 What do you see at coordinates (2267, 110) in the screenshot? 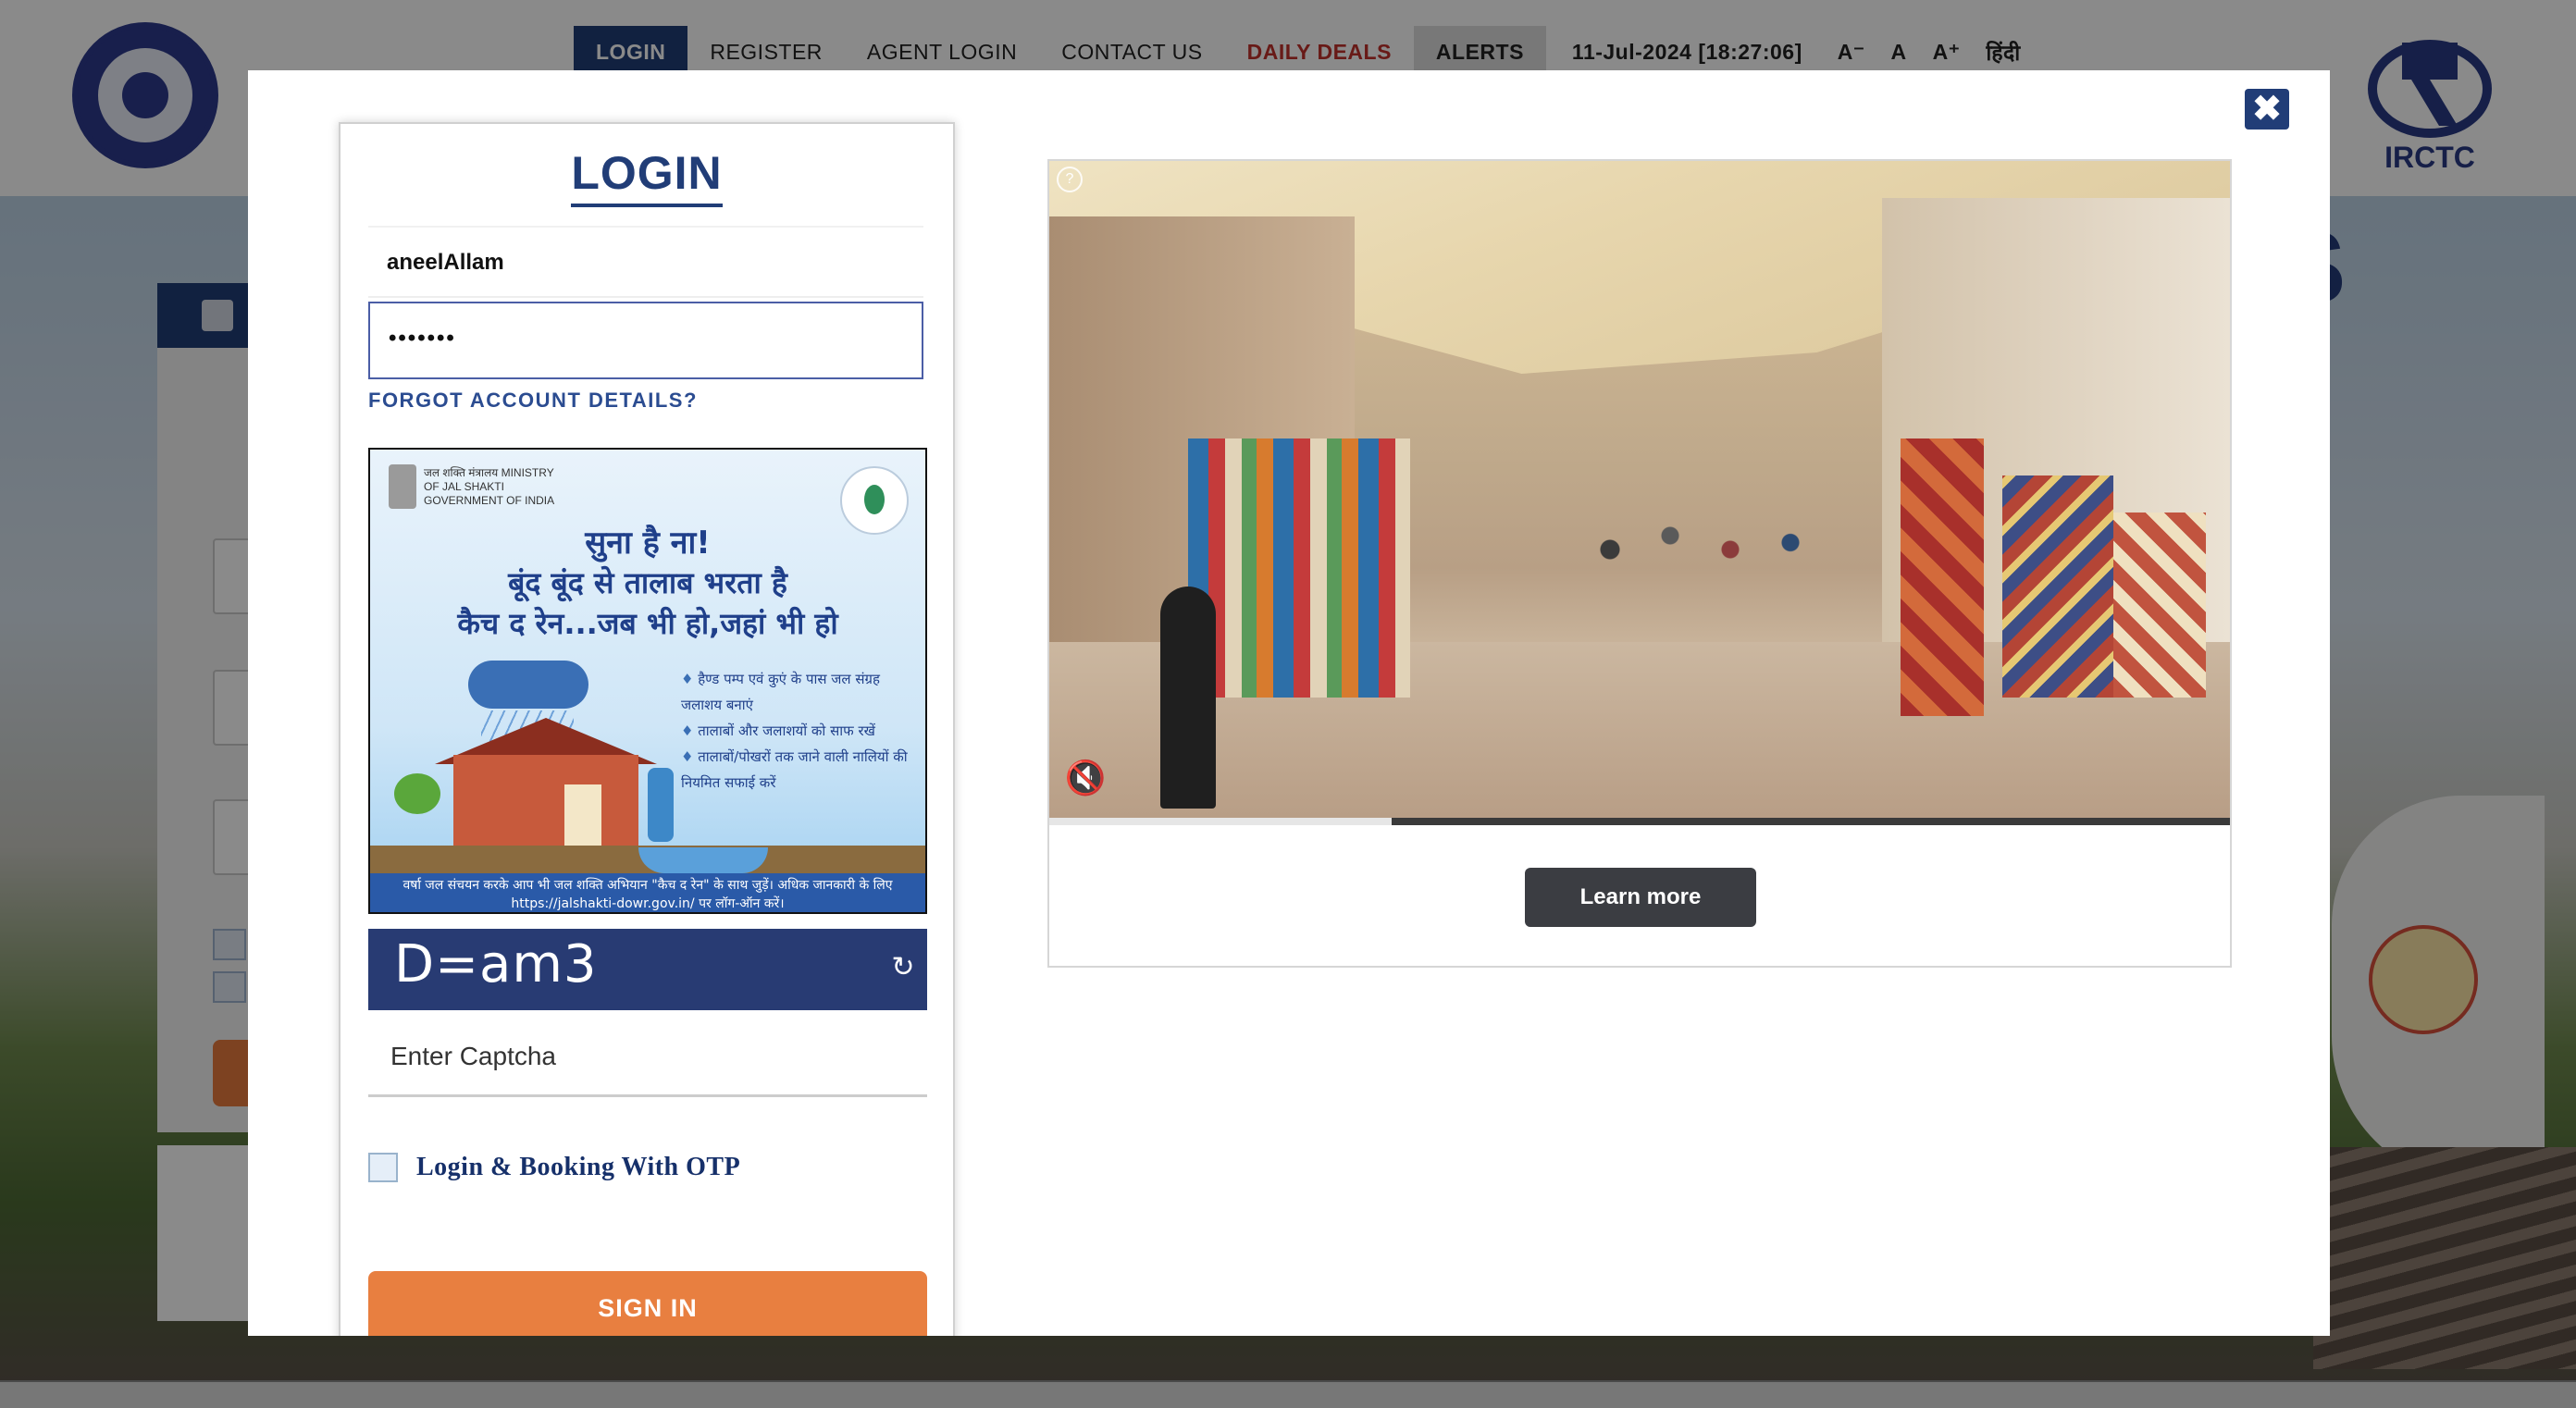
I see `close-button: ✖` at bounding box center [2267, 110].